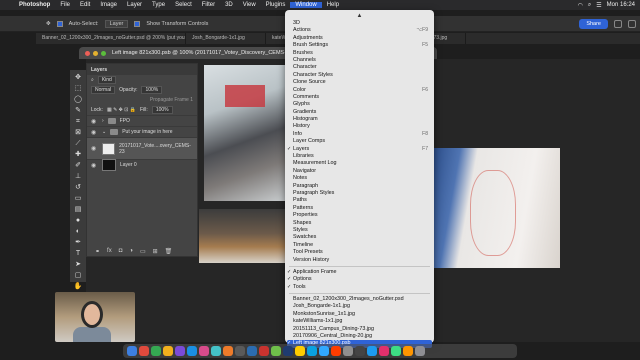 The width and height of the screenshot is (640, 360). I want to click on layer-row-layer0: ◉ Layer 0, so click(142, 165).